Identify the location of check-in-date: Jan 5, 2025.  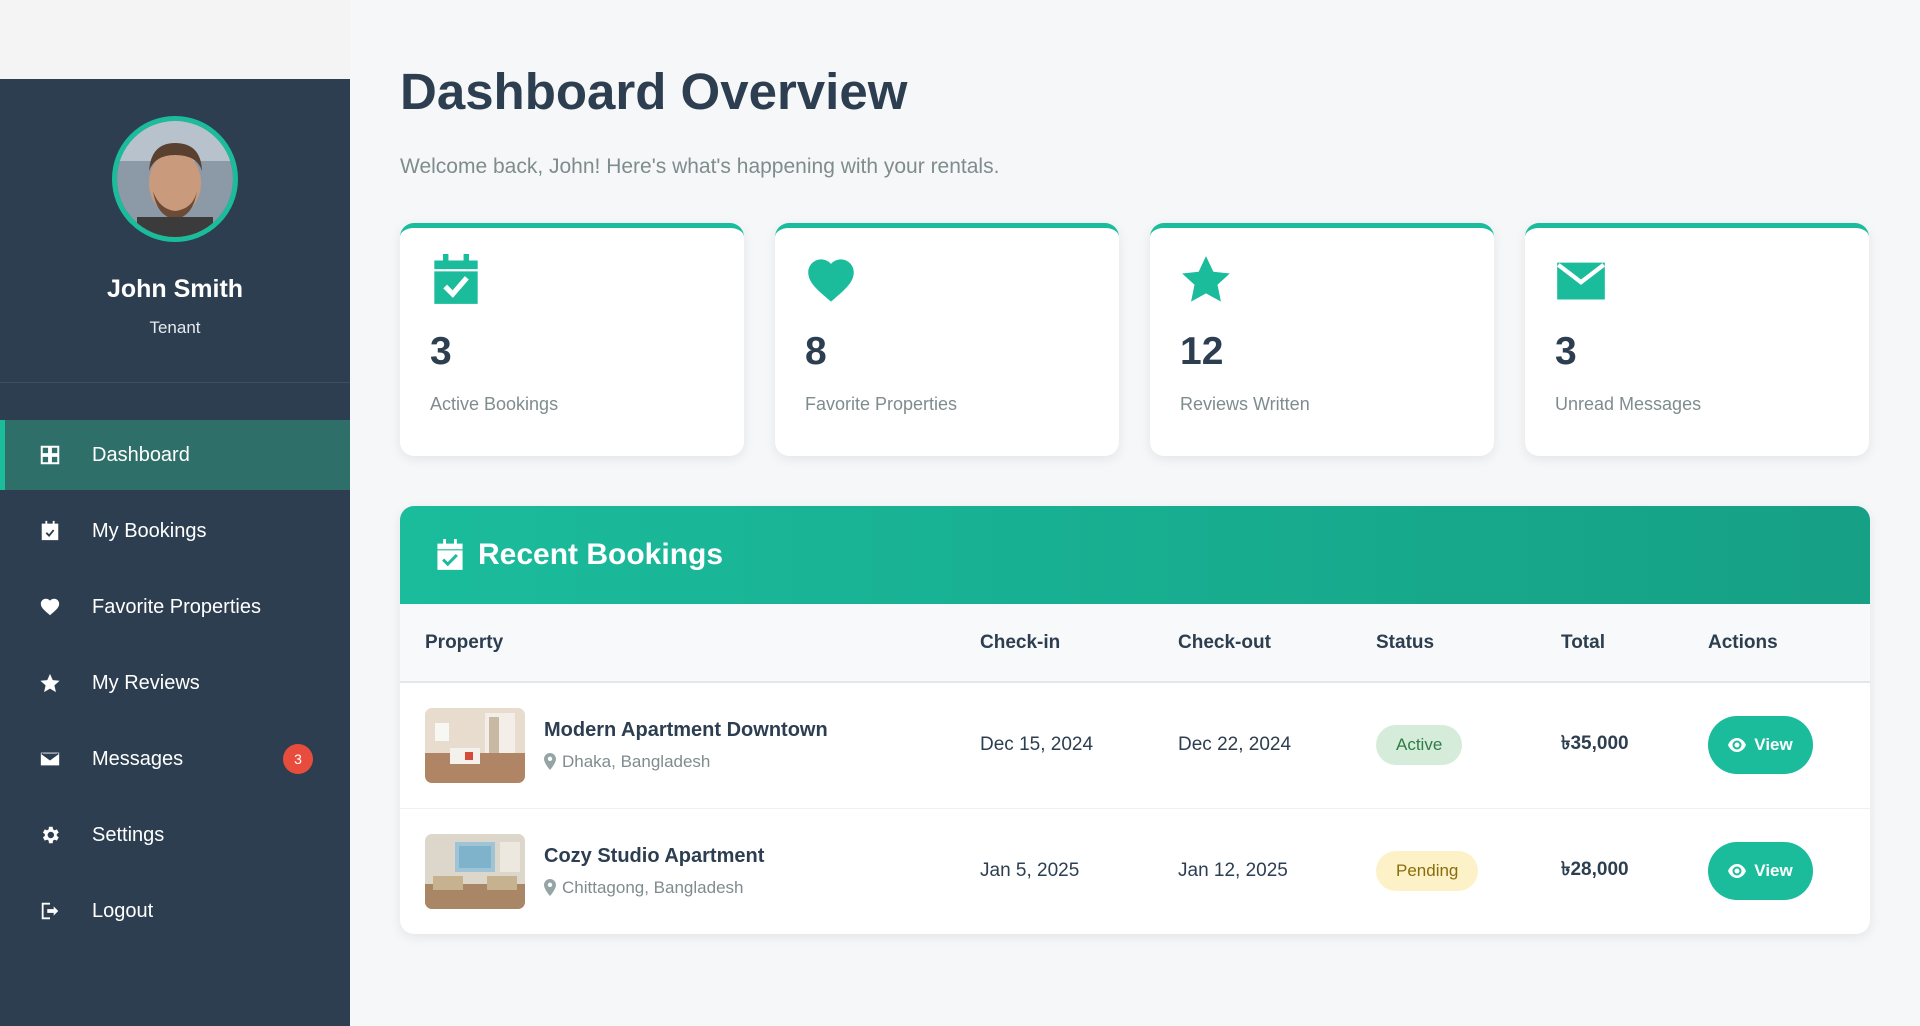
(1030, 871).